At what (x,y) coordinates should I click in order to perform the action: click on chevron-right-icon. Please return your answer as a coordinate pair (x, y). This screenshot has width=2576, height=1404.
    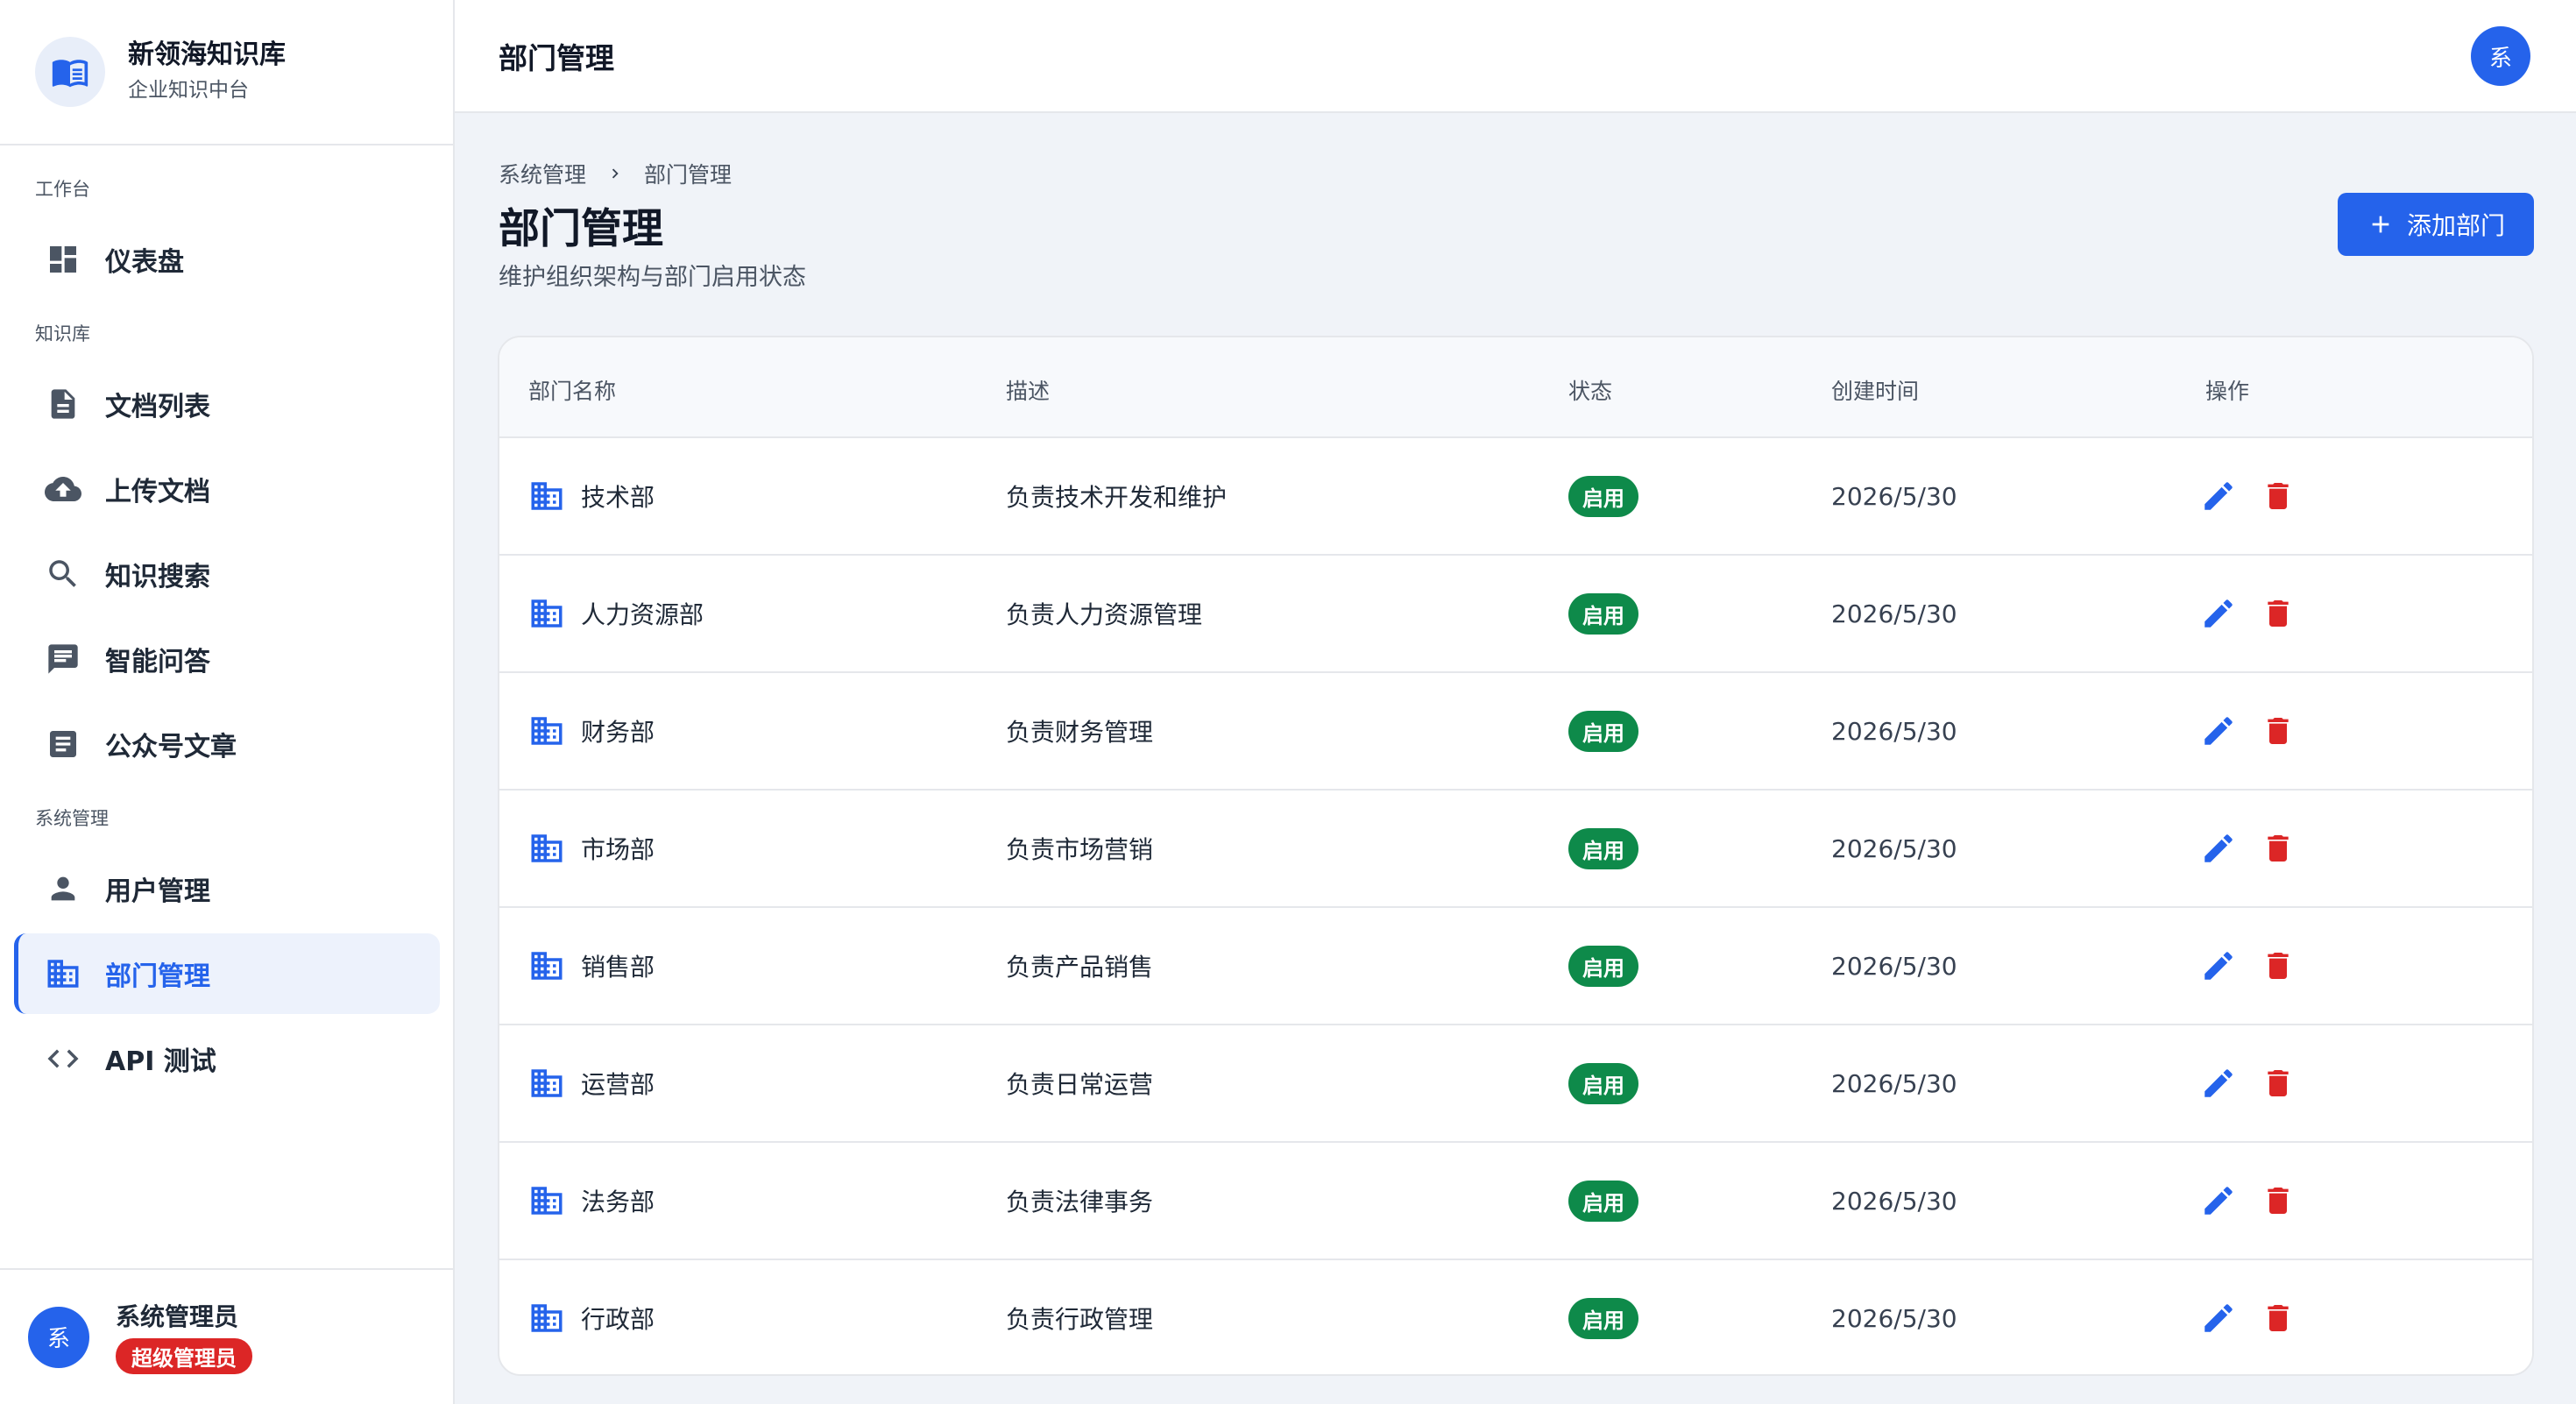
    Looking at the image, I should click on (615, 173).